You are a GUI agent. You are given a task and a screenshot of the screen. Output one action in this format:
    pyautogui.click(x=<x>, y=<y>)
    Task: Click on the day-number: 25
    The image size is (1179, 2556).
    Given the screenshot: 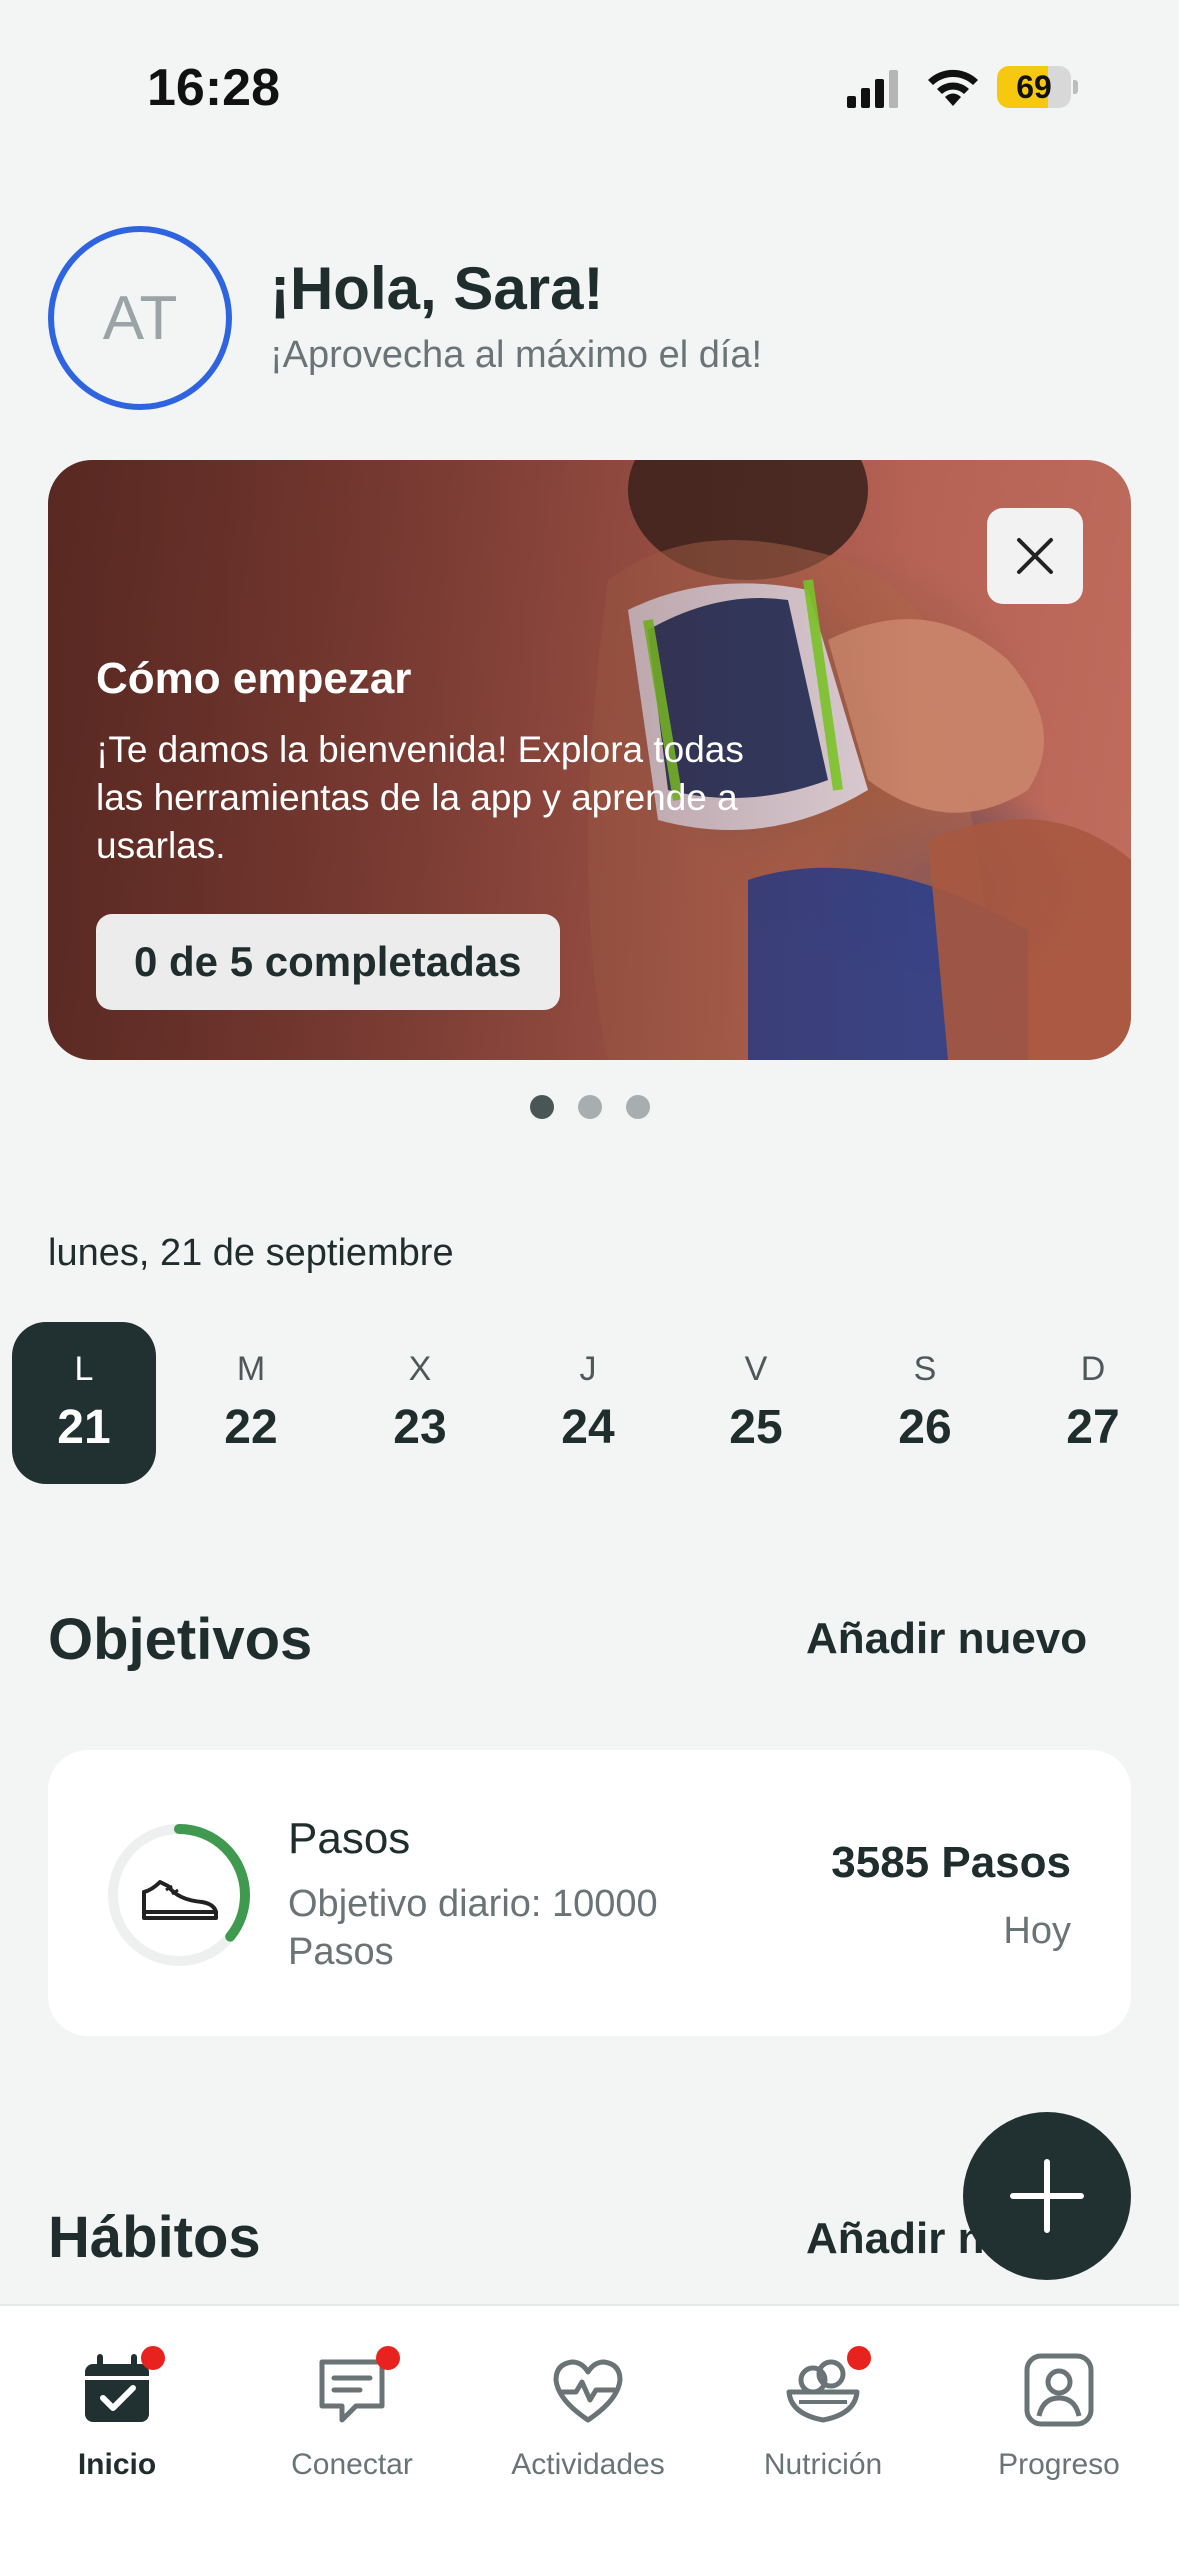 What is the action you would take?
    pyautogui.click(x=756, y=1427)
    